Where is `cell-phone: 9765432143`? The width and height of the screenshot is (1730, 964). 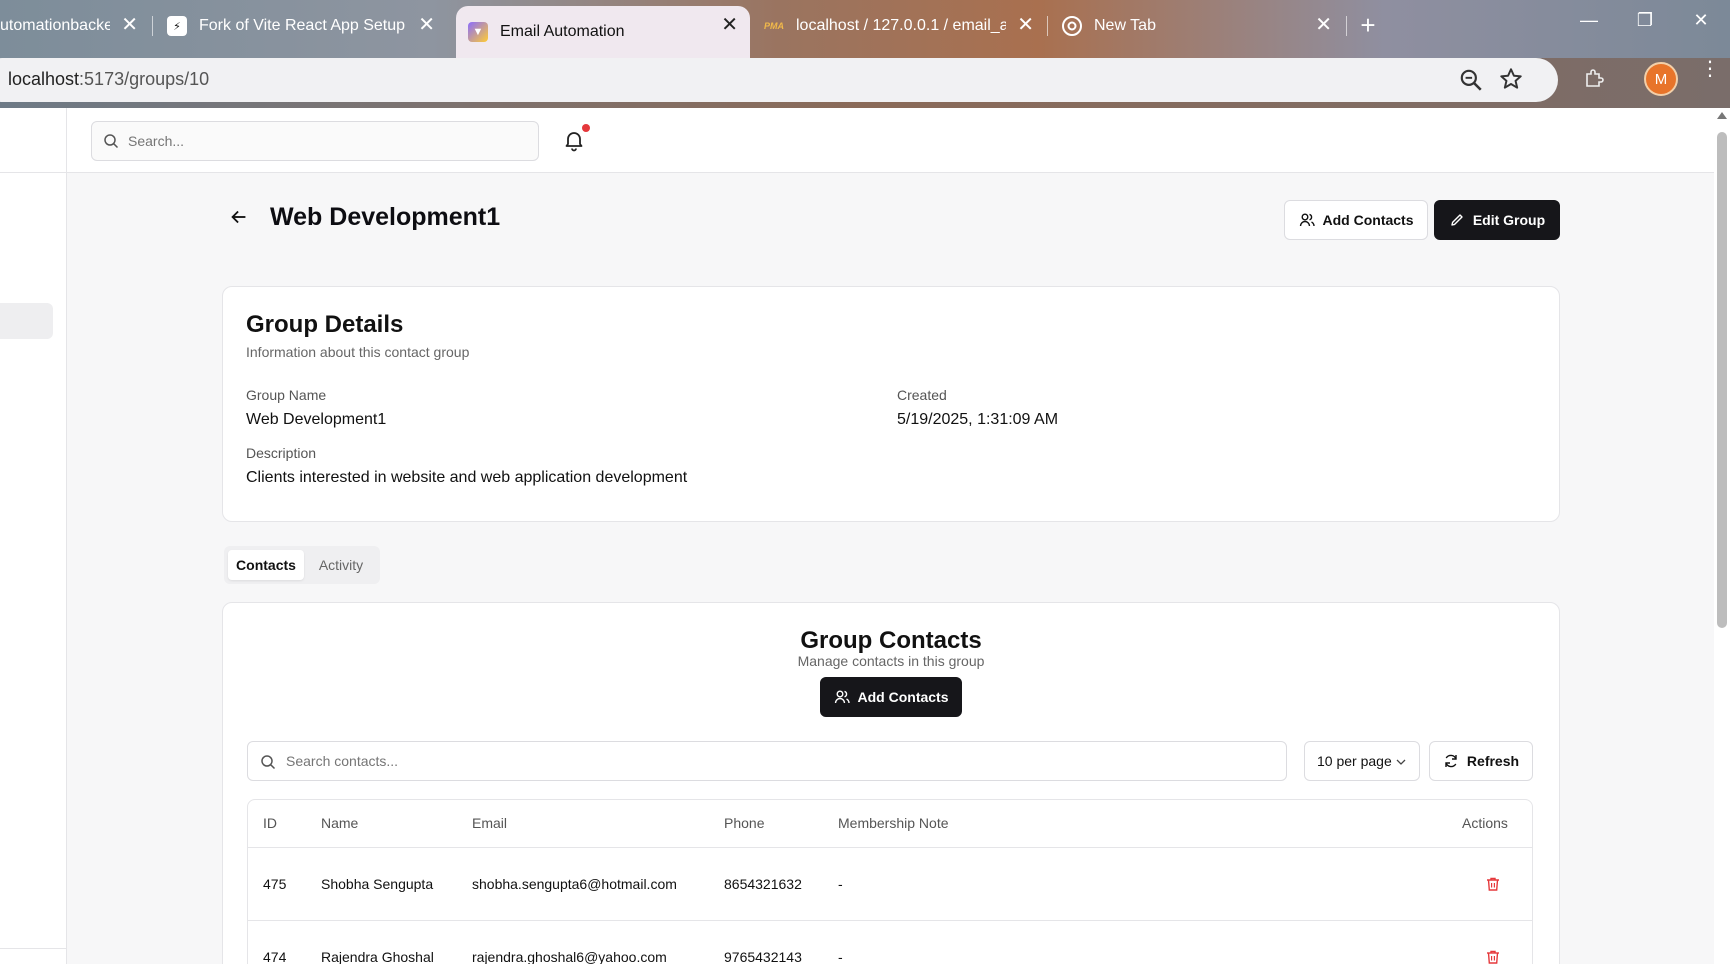 cell-phone: 9765432143 is located at coordinates (763, 956).